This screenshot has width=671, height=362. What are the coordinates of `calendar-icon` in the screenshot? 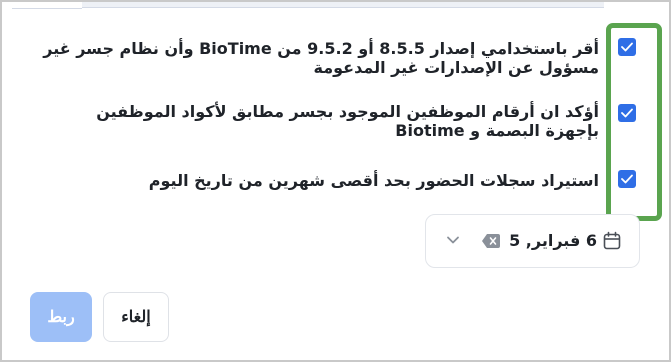 It's located at (612, 240).